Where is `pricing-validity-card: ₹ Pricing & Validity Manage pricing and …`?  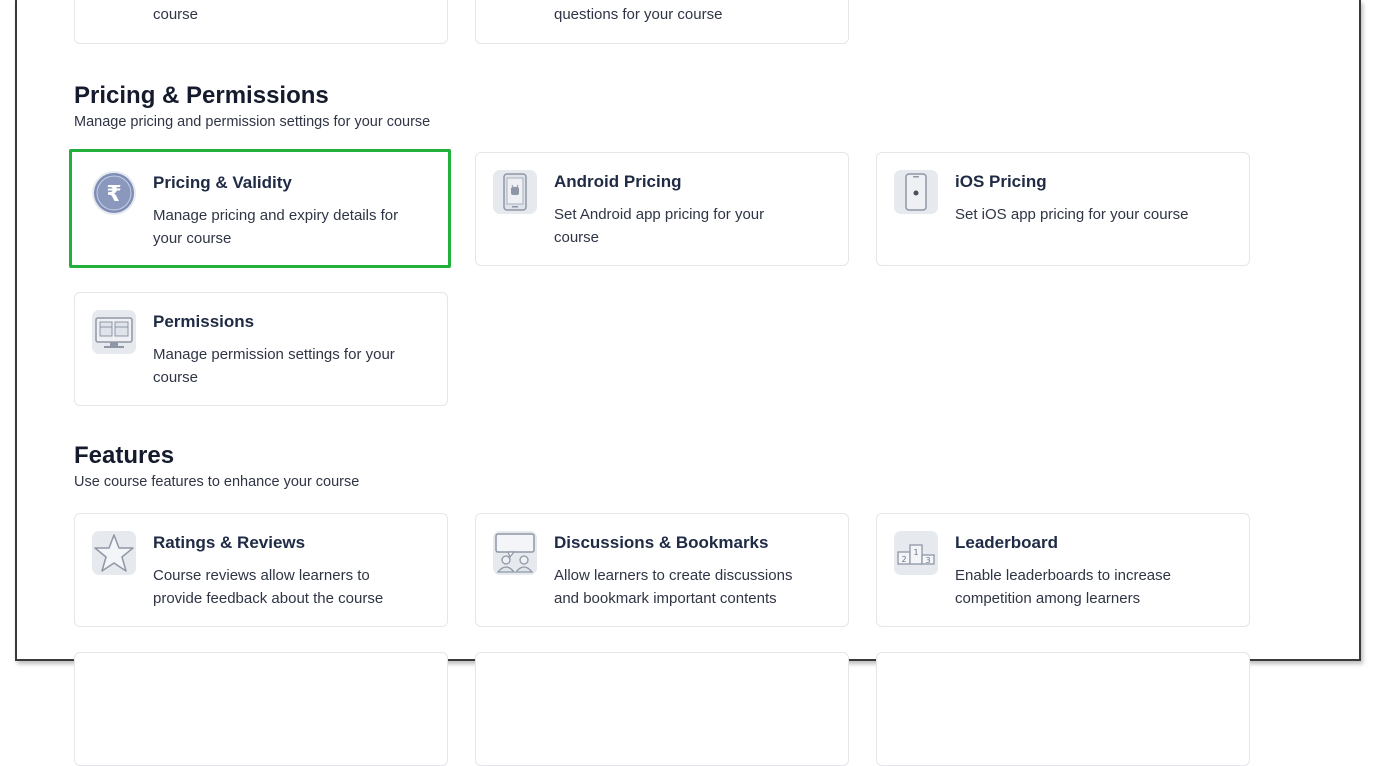
pricing-validity-card: ₹ Pricing & Validity Manage pricing and … is located at coordinates (260, 208).